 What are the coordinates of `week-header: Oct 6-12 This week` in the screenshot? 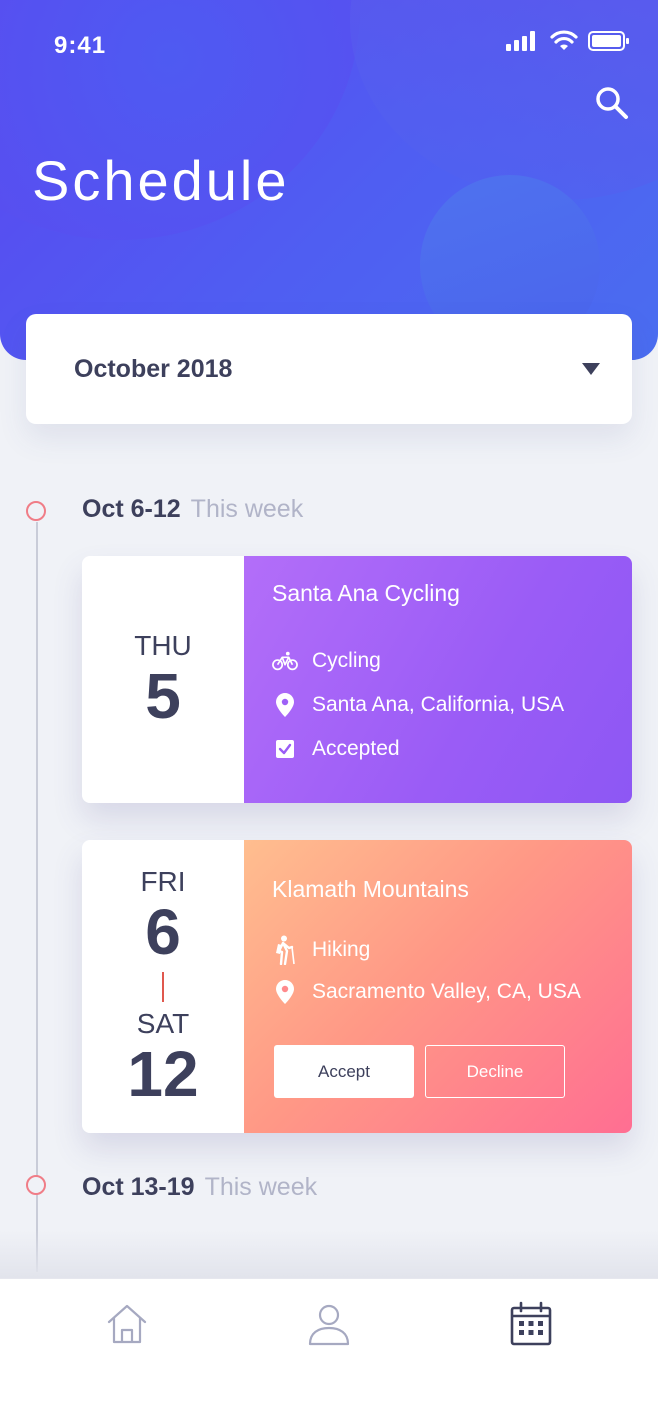 It's located at (192, 509).